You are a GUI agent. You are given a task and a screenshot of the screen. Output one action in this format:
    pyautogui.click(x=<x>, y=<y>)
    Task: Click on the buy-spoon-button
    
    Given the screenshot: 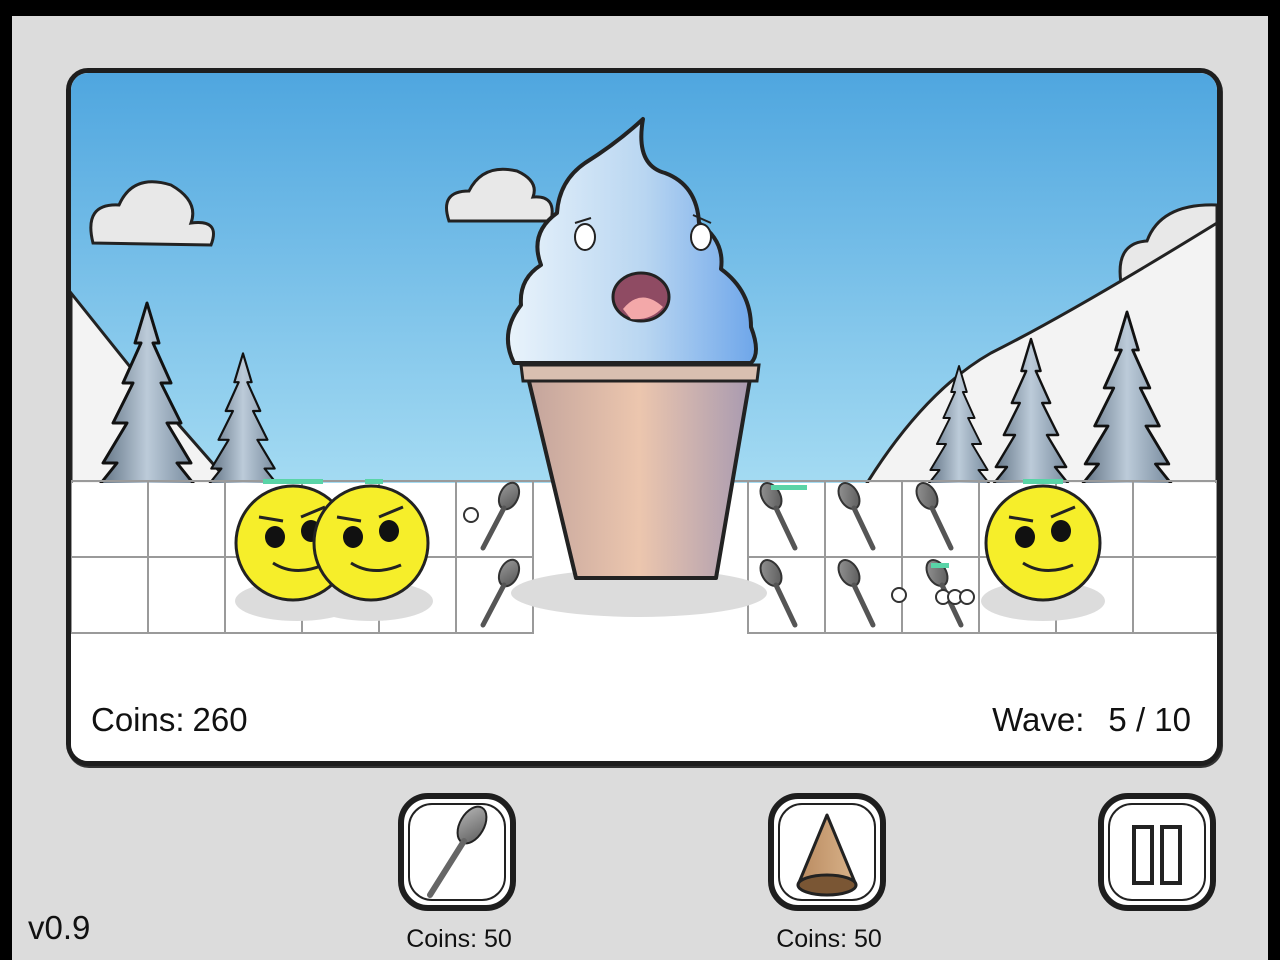 What is the action you would take?
    pyautogui.click(x=457, y=852)
    